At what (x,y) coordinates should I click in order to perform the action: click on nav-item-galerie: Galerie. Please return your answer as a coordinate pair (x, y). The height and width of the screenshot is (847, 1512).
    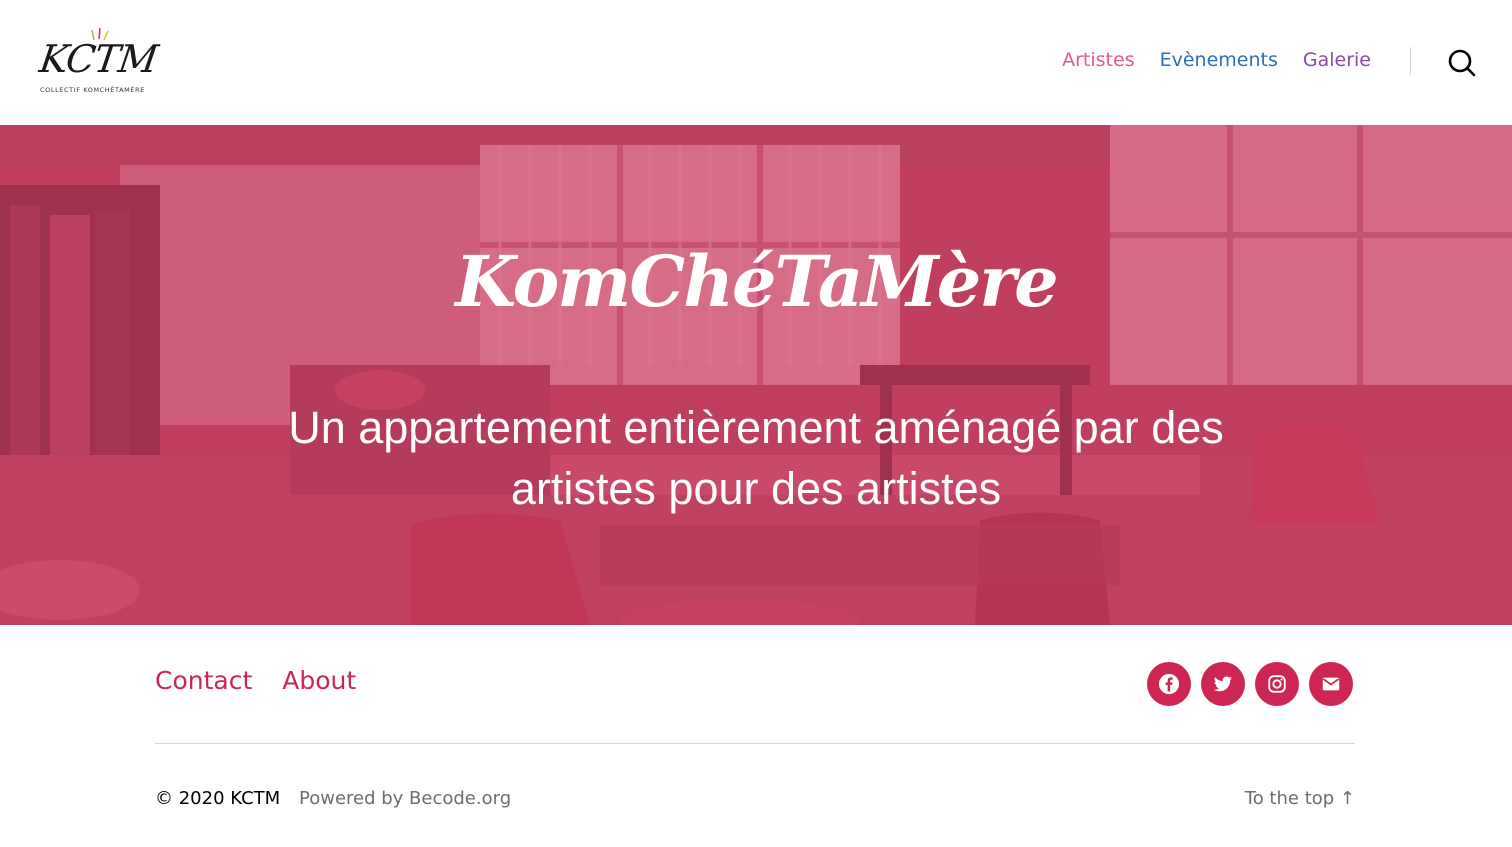
    Looking at the image, I should click on (1337, 60).